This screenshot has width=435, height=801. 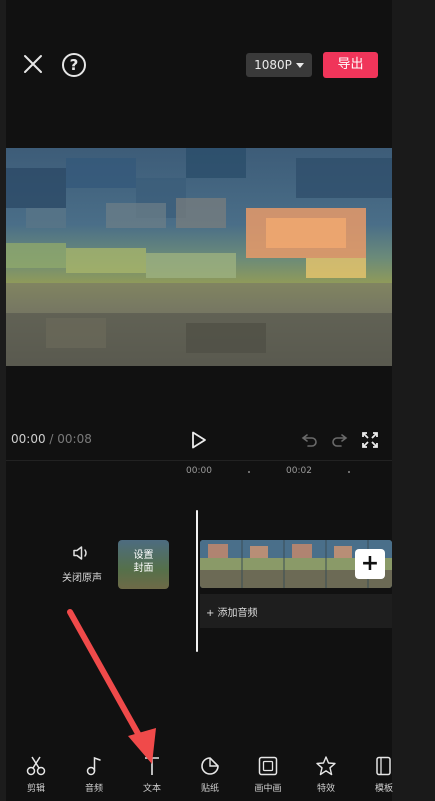 I want to click on add-audio-track: + 添加音频, so click(x=296, y=611).